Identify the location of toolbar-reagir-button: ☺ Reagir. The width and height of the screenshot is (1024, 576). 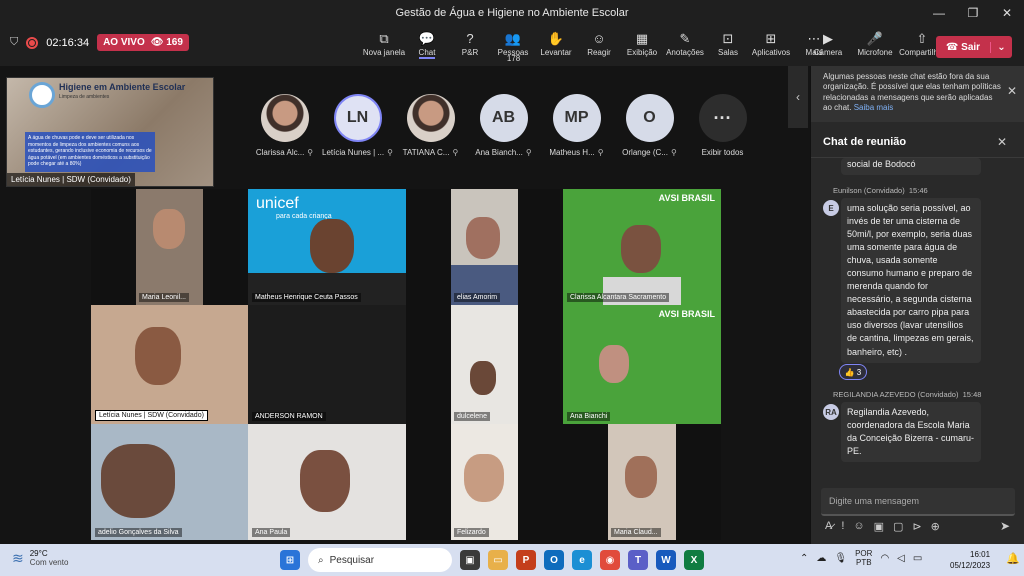
(599, 44).